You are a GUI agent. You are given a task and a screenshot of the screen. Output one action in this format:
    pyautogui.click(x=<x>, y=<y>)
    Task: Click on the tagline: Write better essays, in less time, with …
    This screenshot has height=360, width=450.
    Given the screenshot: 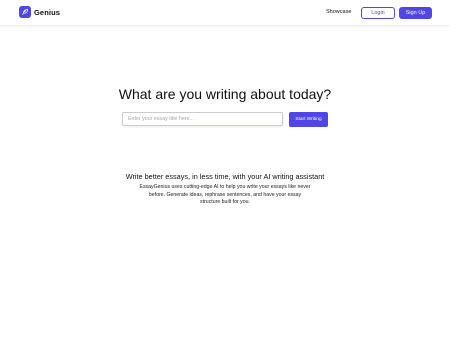 What is the action you would take?
    pyautogui.click(x=225, y=176)
    